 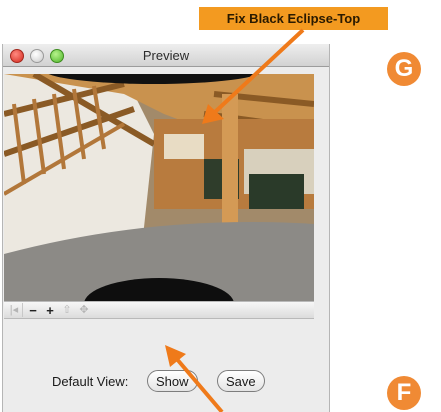 What do you see at coordinates (33, 310) in the screenshot?
I see `zoom-out-icon: −` at bounding box center [33, 310].